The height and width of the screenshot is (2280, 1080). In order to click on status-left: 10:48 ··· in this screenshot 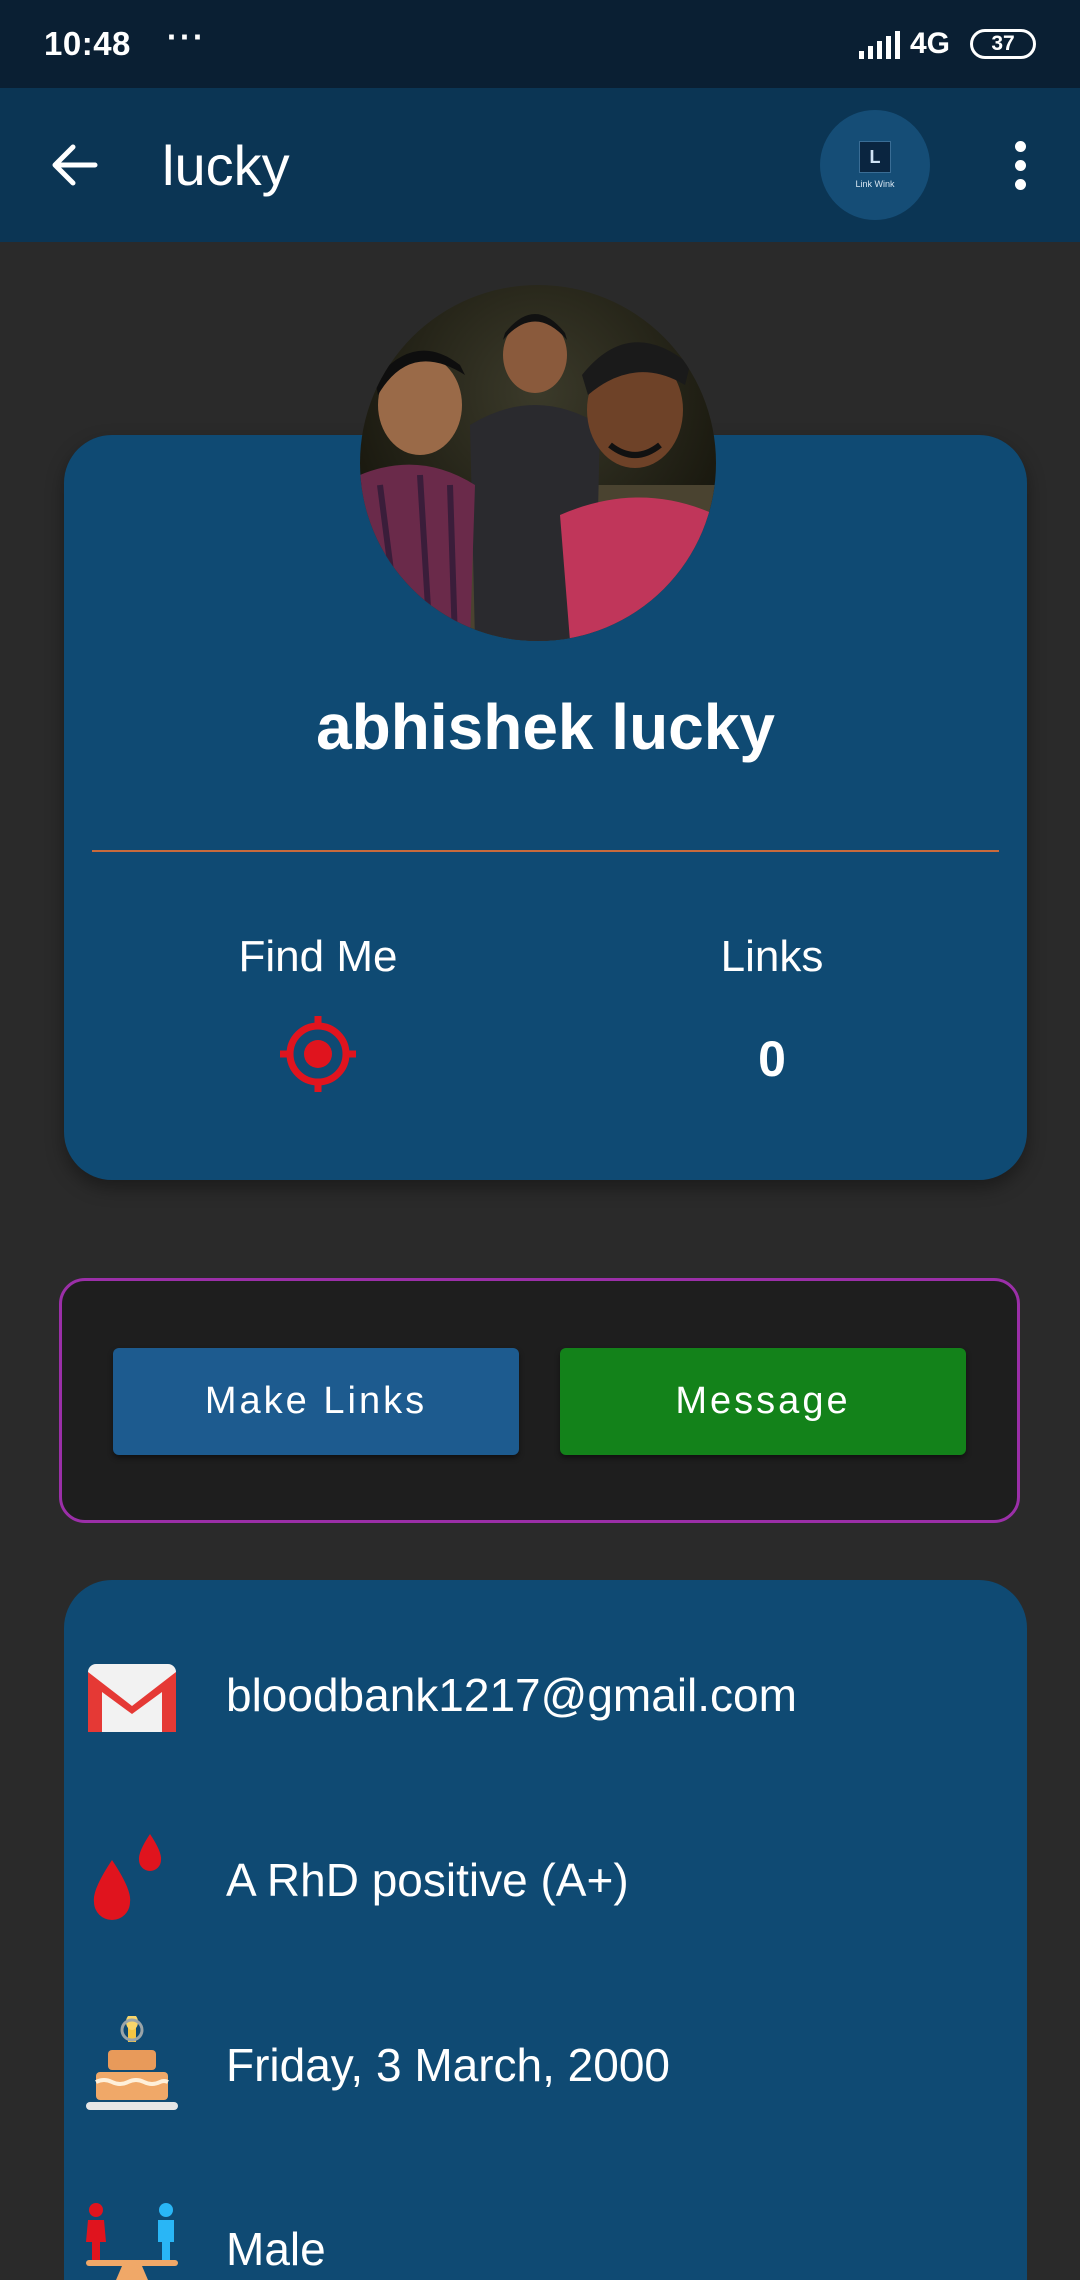, I will do `click(125, 40)`.